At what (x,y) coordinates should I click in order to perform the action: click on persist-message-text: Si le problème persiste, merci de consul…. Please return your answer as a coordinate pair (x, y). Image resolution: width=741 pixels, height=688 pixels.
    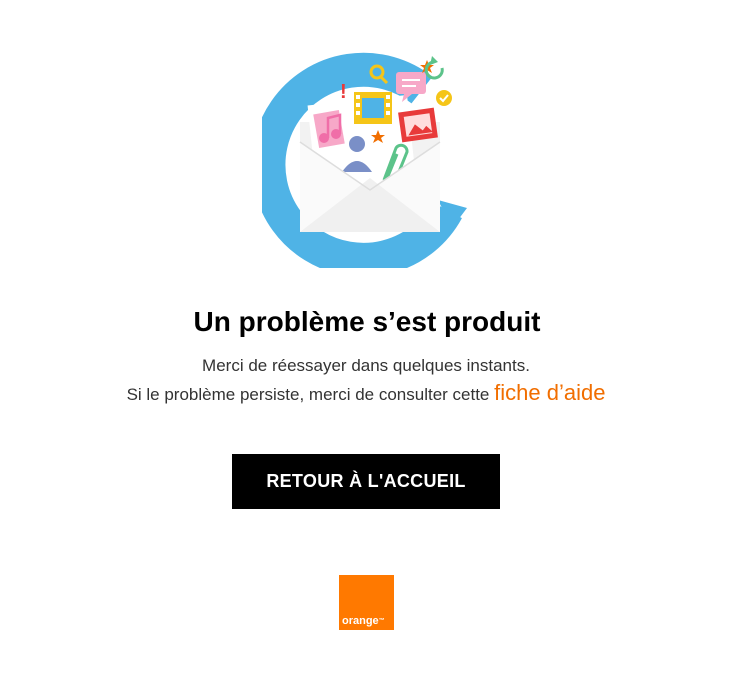
    Looking at the image, I should click on (310, 394).